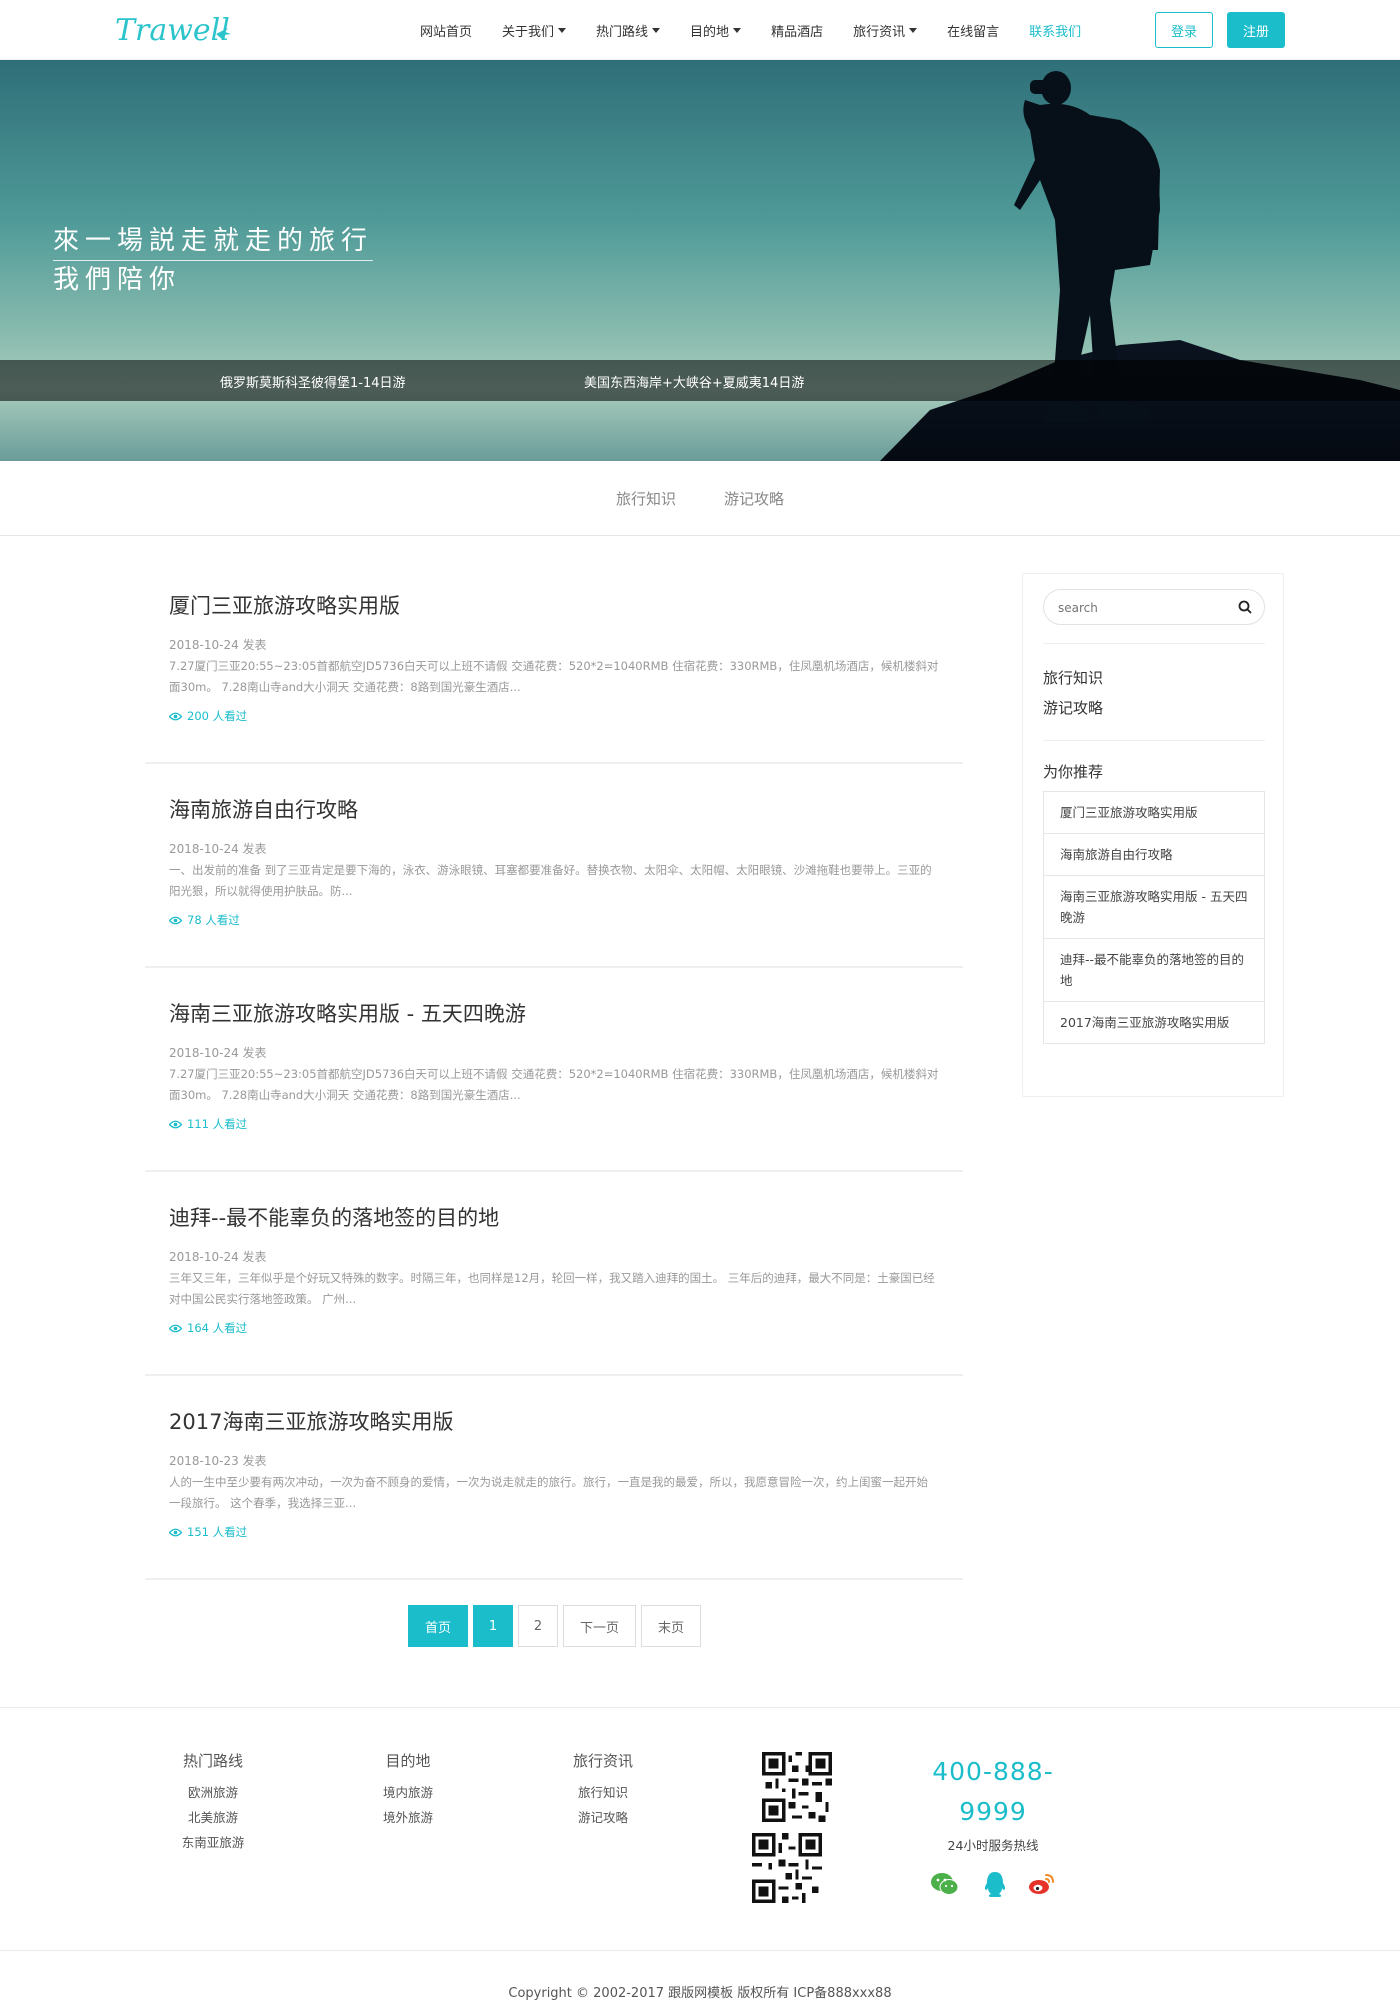 The width and height of the screenshot is (1400, 2011). I want to click on phone-line-1: 400-888-, so click(993, 1771).